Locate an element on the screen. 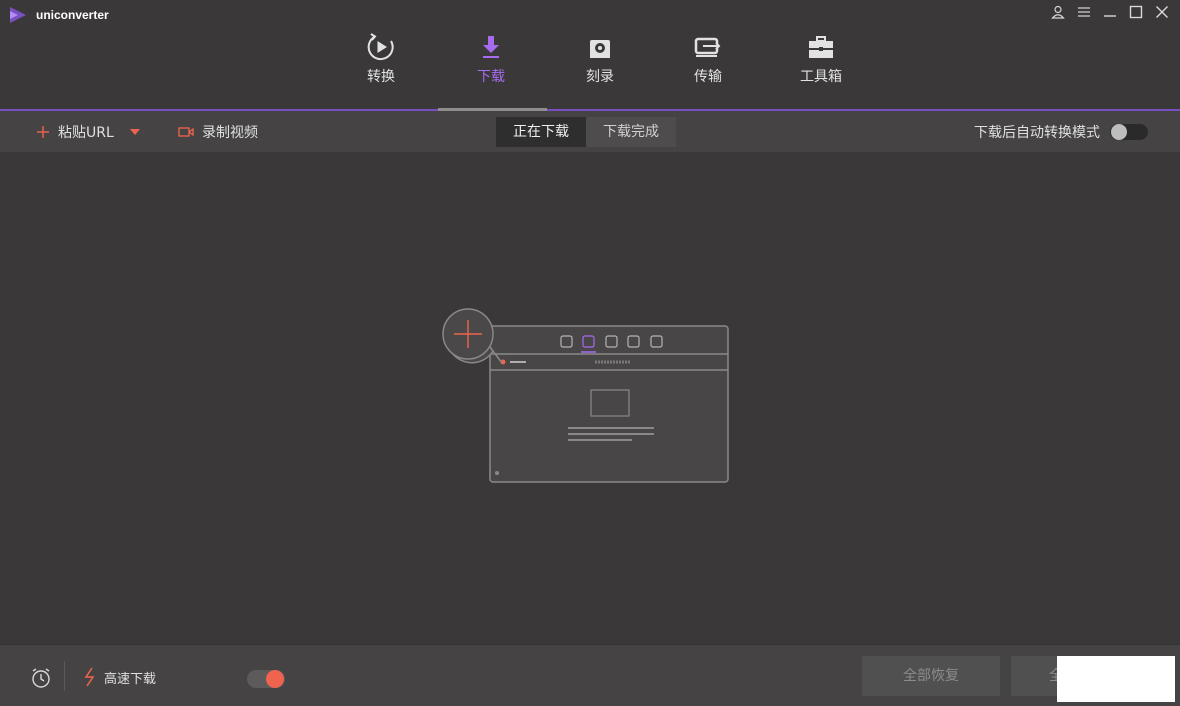 The image size is (1180, 706). close-button is located at coordinates (1162, 12).